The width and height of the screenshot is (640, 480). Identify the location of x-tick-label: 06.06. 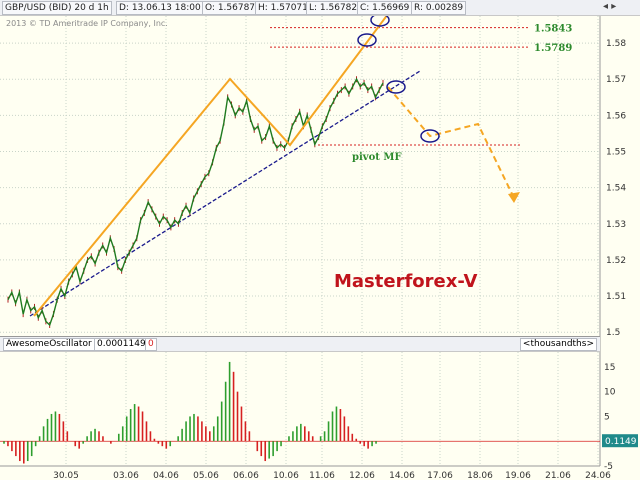
(246, 475).